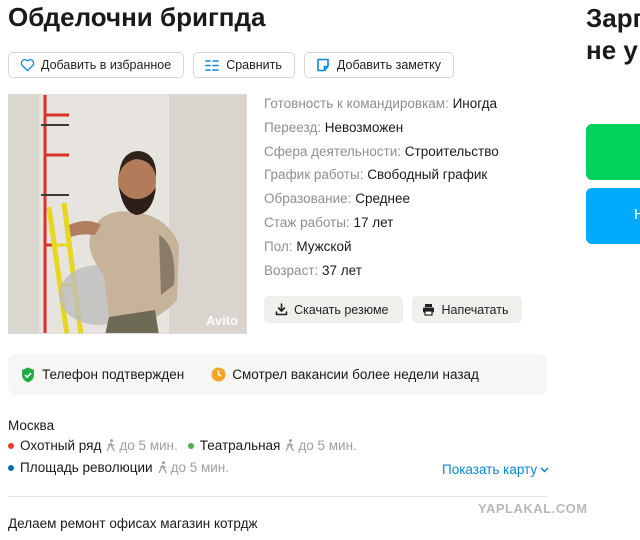 Image resolution: width=640 pixels, height=540 pixels. I want to click on resume-description: Делаем ремонт офисах магазин котрдж, so click(133, 523).